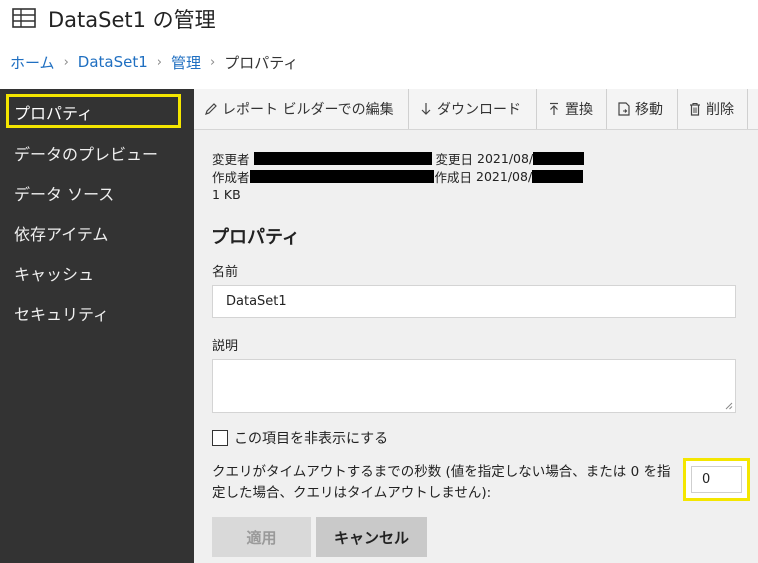 This screenshot has width=758, height=563. I want to click on dataset-table-icon, so click(24, 18).